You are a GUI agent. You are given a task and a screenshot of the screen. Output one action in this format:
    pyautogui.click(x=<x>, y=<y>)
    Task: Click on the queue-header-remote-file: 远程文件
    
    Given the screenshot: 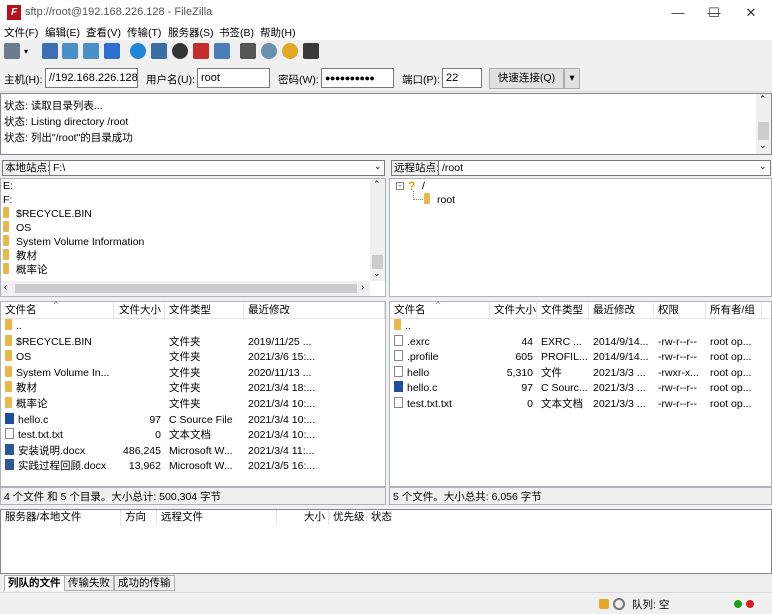 What is the action you would take?
    pyautogui.click(x=217, y=517)
    